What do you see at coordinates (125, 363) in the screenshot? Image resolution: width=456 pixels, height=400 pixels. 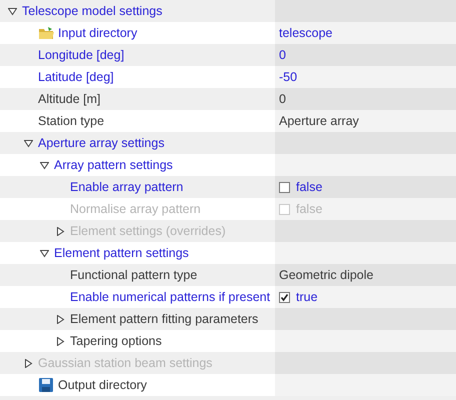 I see `setting-label: Gaussian station beam settings` at bounding box center [125, 363].